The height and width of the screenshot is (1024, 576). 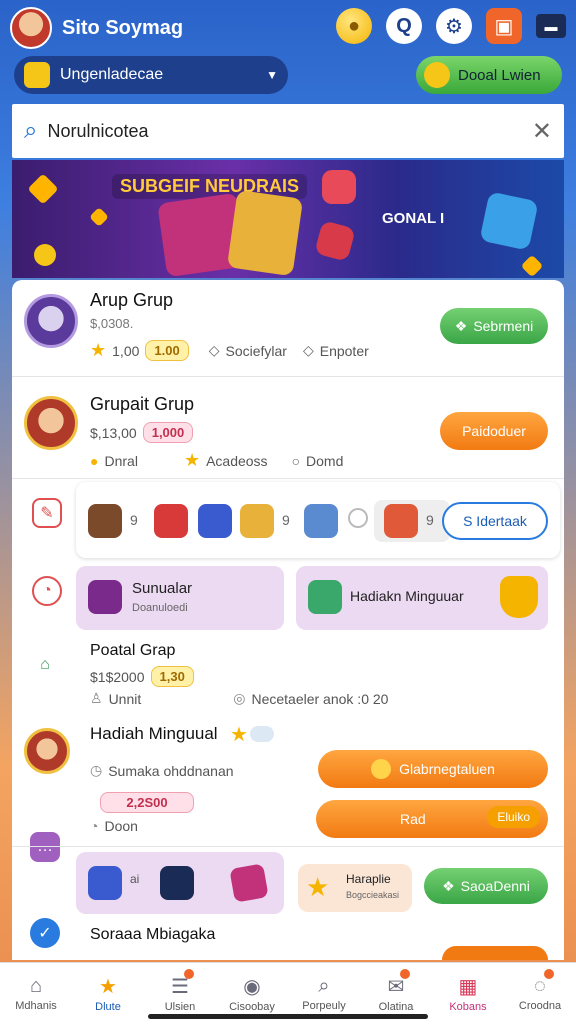 What do you see at coordinates (504, 26) in the screenshot?
I see `gift-icon: ▣` at bounding box center [504, 26].